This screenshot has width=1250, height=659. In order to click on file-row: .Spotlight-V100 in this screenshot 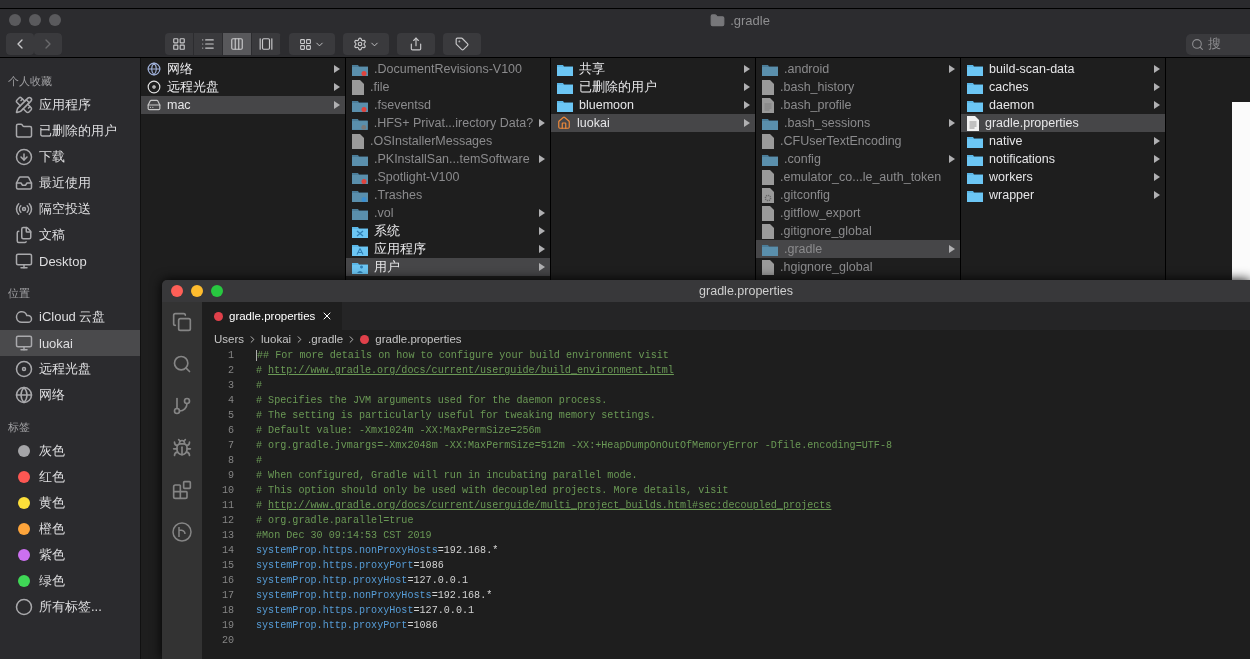, I will do `click(448, 177)`.